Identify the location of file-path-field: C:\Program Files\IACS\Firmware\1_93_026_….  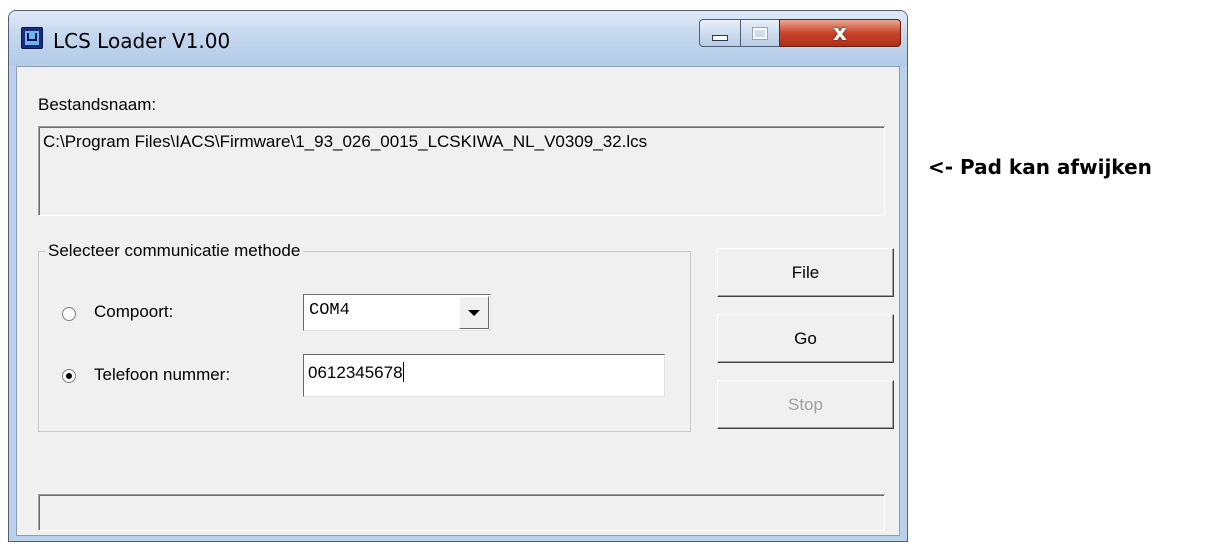
(461, 171).